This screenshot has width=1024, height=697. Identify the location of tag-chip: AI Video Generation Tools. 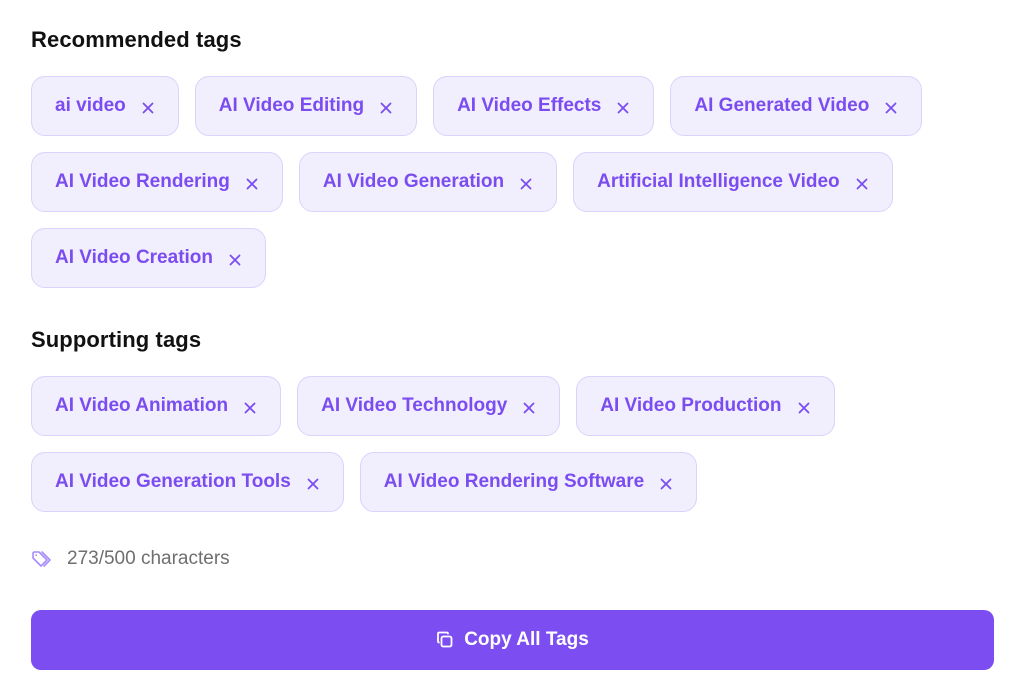
(187, 482).